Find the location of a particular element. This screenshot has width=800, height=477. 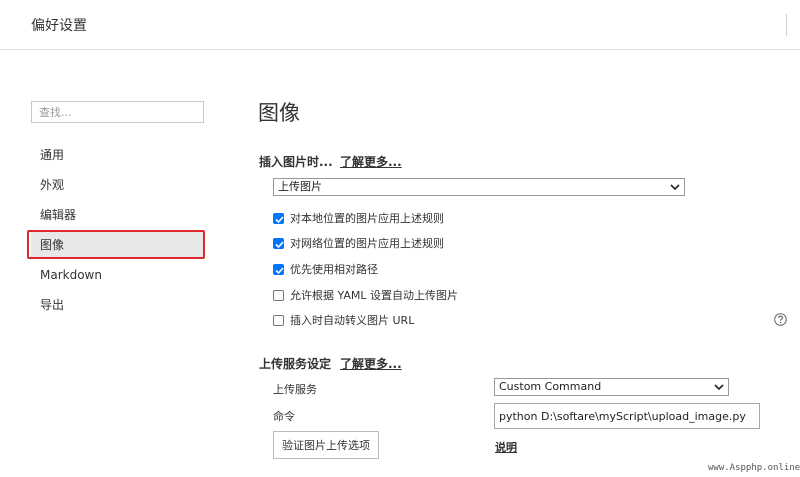

upload-section-label: 上传服务设定 is located at coordinates (295, 364).